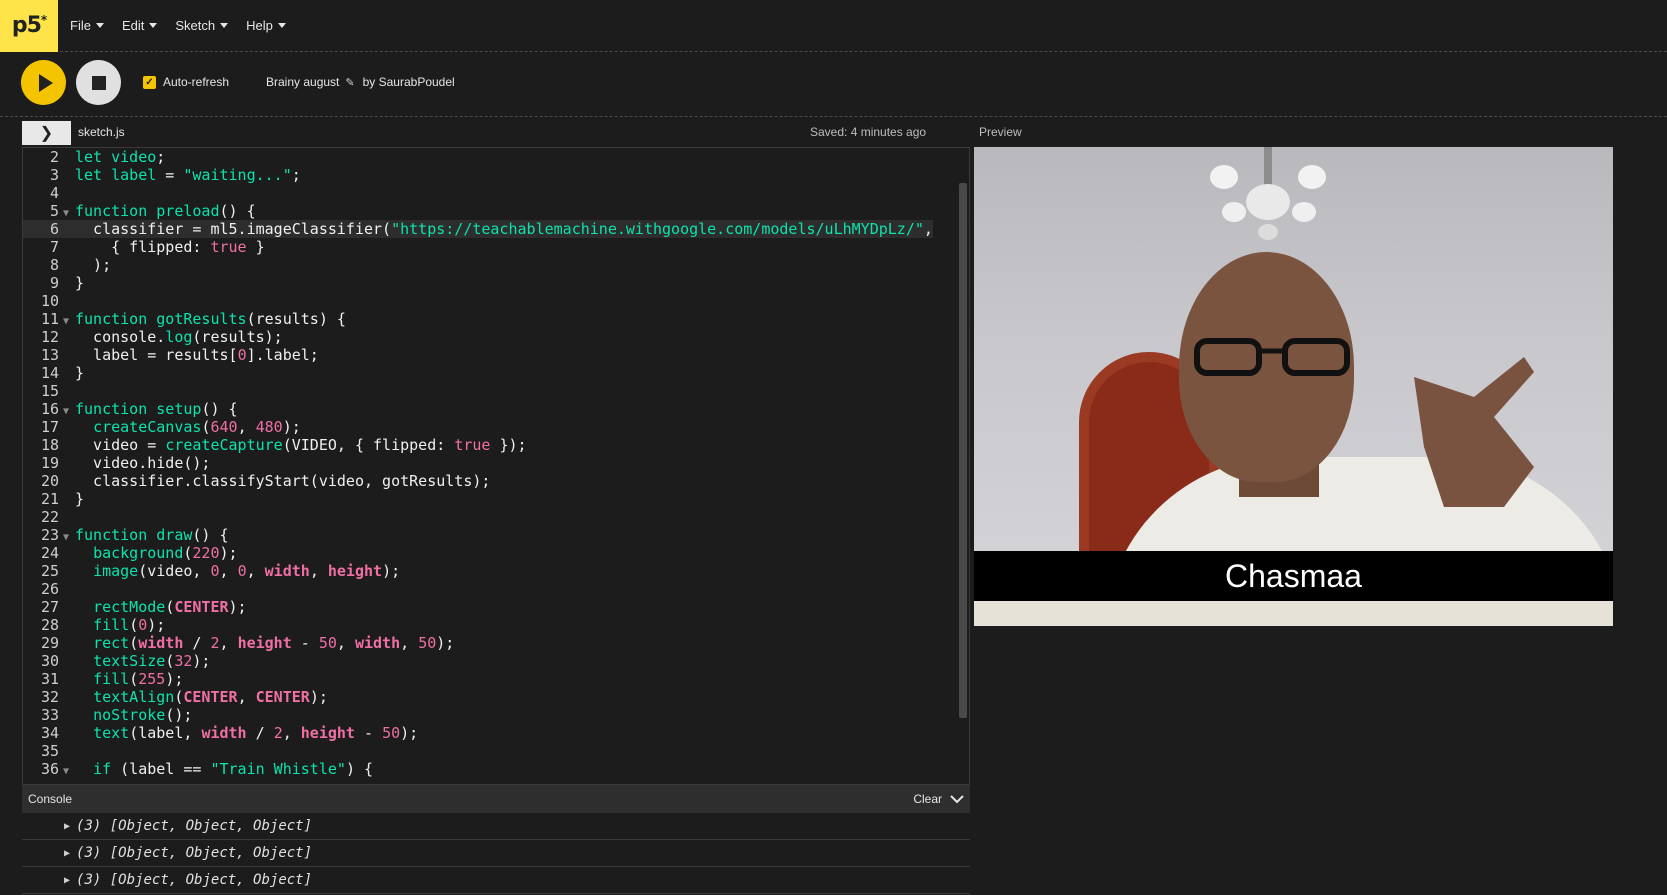 The width and height of the screenshot is (1667, 895). I want to click on menu-sketch: Sketch, so click(202, 25).